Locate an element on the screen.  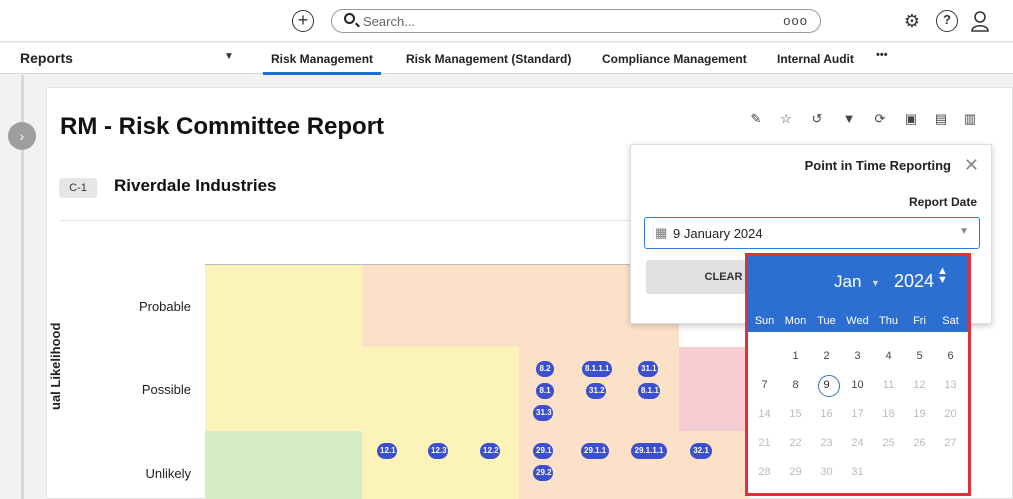
year-stepper-icon: ▲ ▼ is located at coordinates (942, 276).